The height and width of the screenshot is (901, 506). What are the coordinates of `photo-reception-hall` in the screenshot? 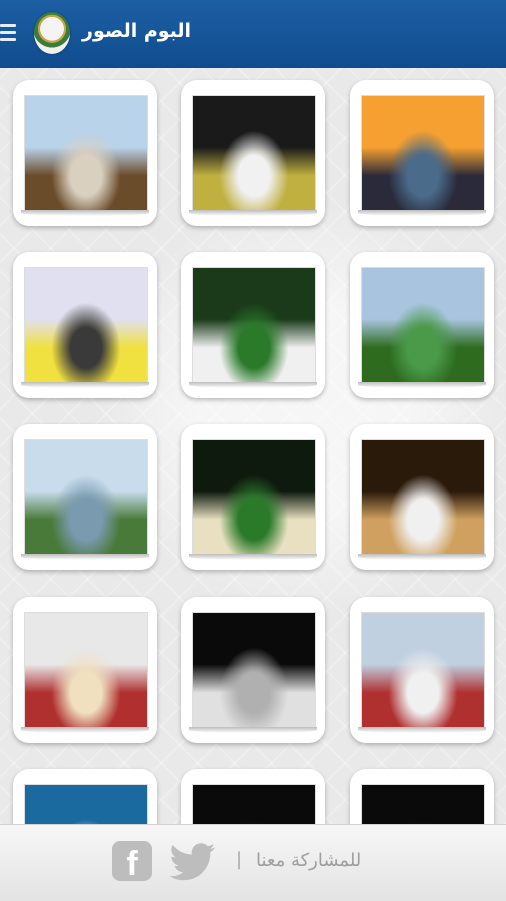 It's located at (423, 497).